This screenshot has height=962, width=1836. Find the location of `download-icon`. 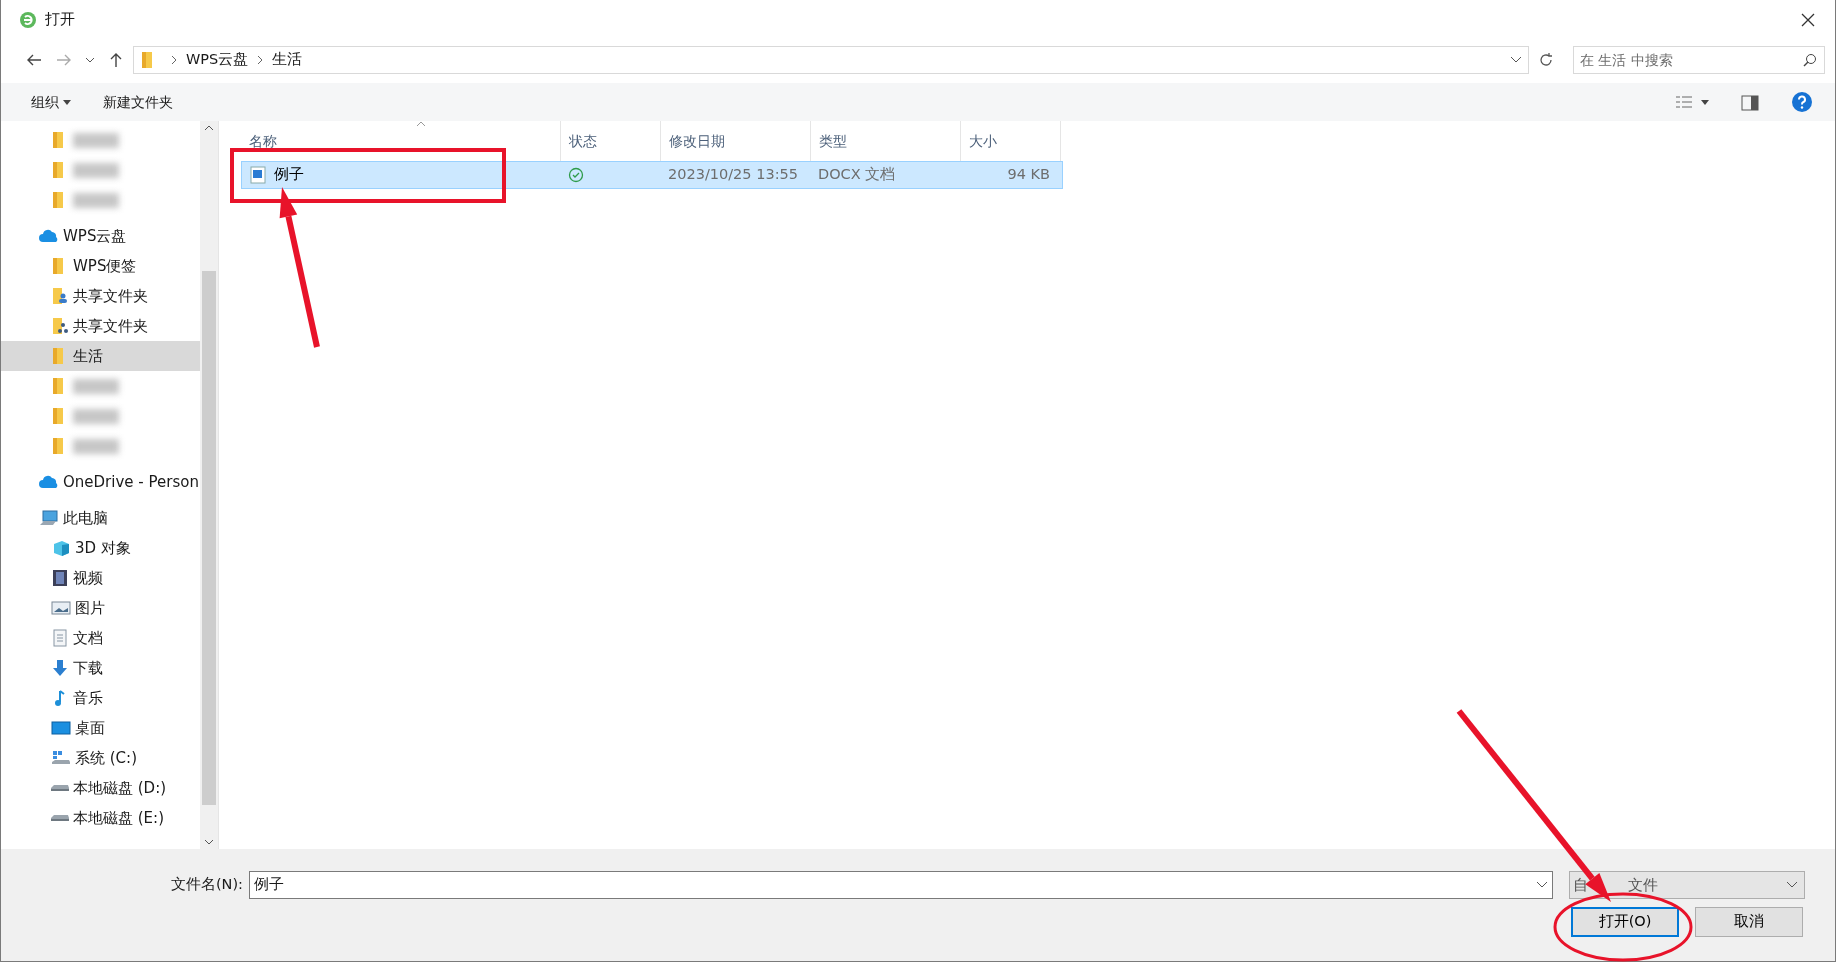

download-icon is located at coordinates (60, 668).